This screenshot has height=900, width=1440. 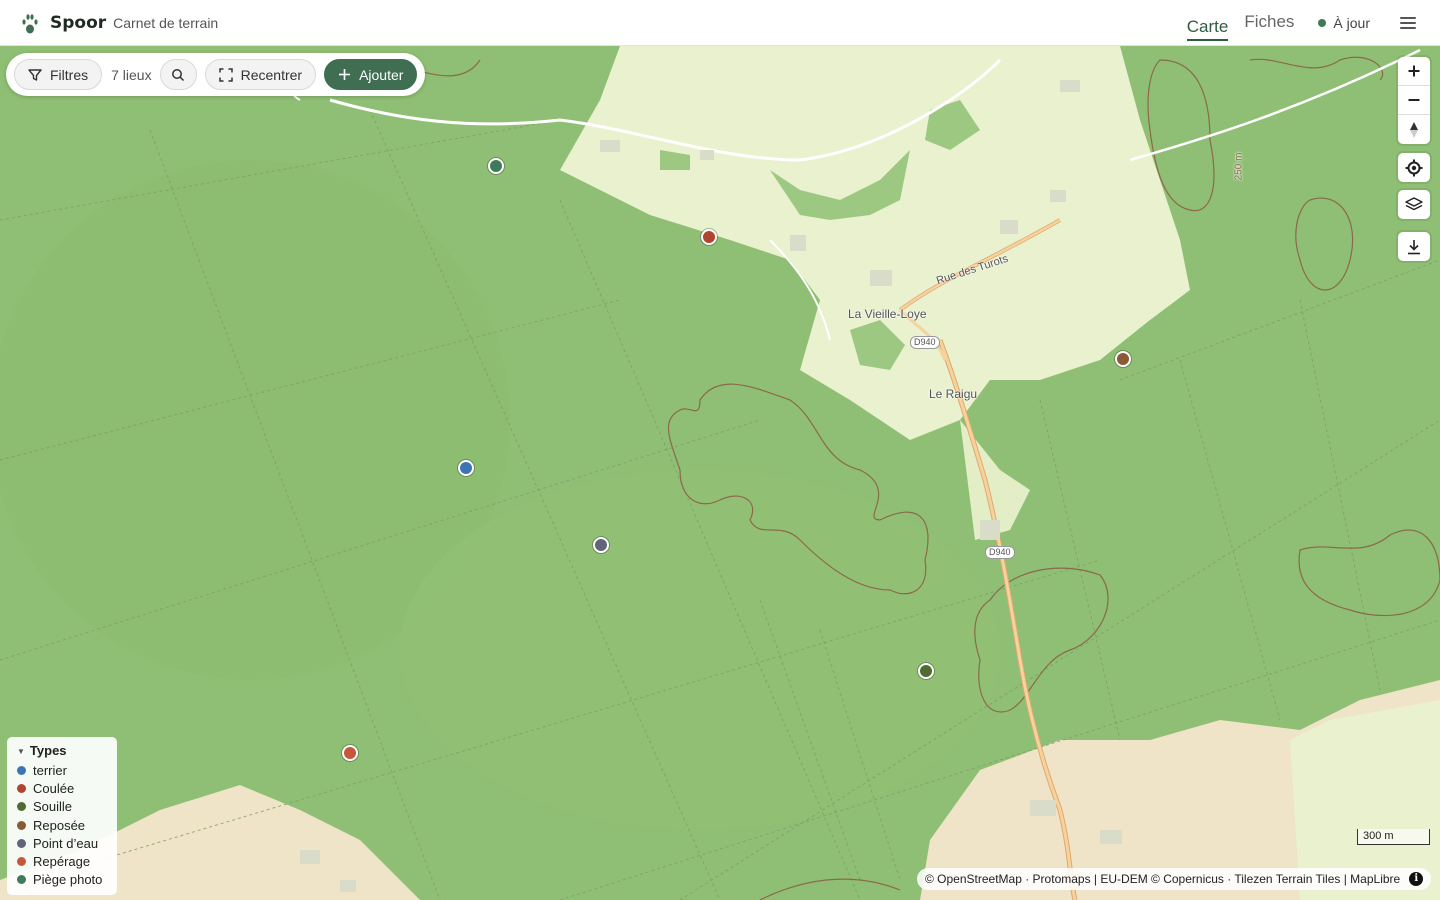 What do you see at coordinates (1269, 23) in the screenshot?
I see `tab-fiches: Fiches` at bounding box center [1269, 23].